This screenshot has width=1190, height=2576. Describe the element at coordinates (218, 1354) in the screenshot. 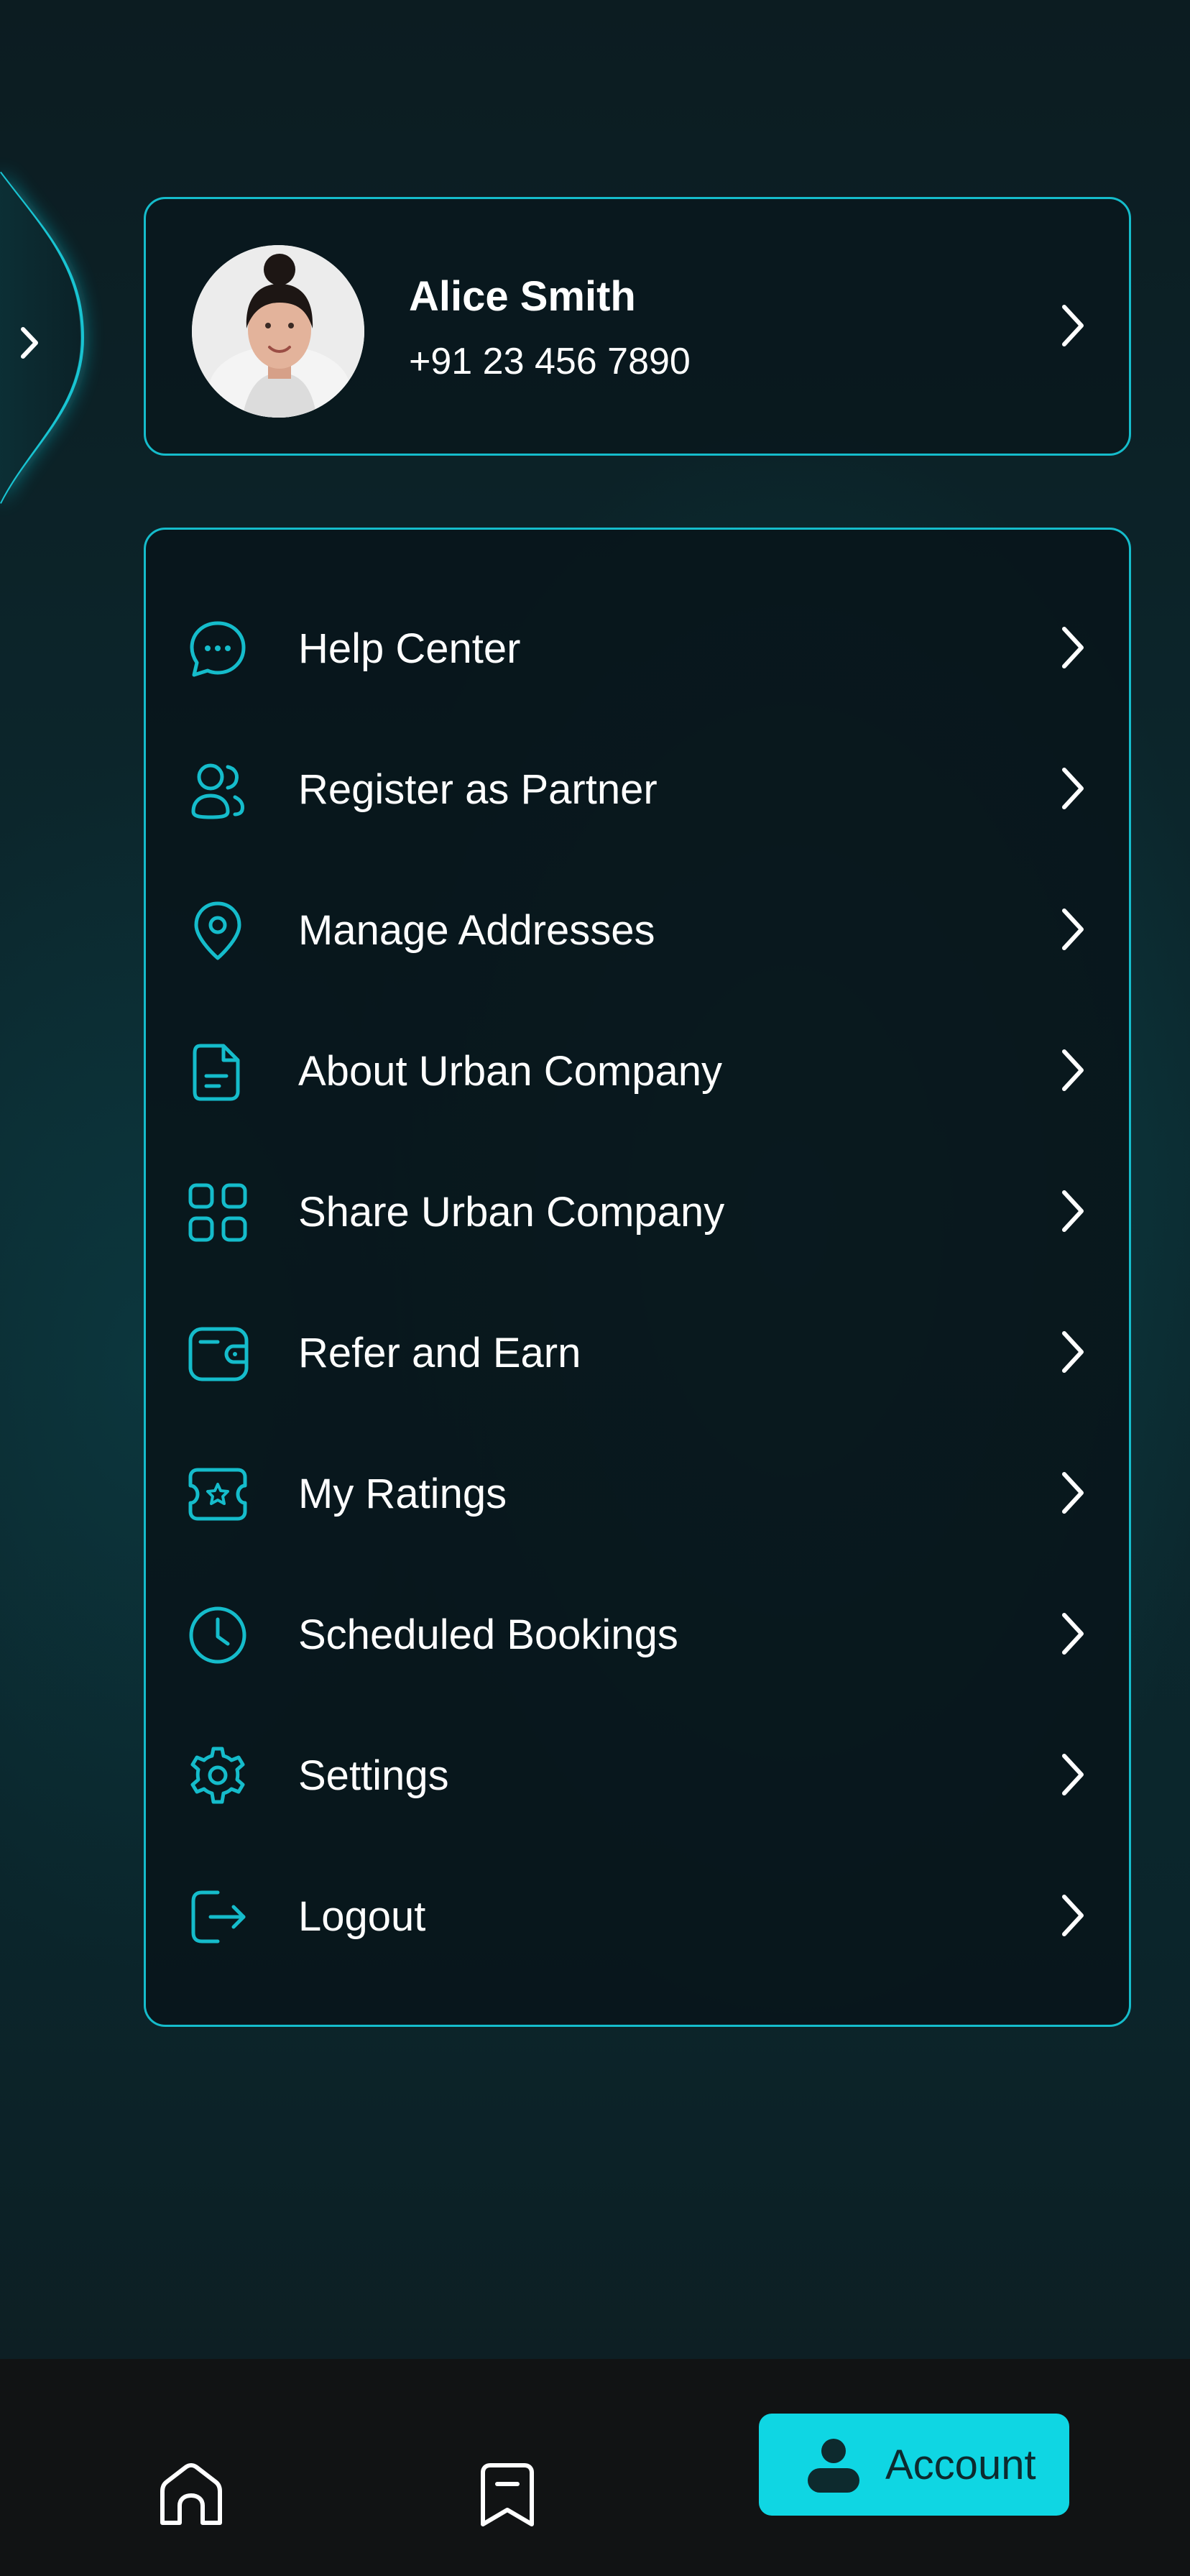

I see `wallet-icon` at that location.